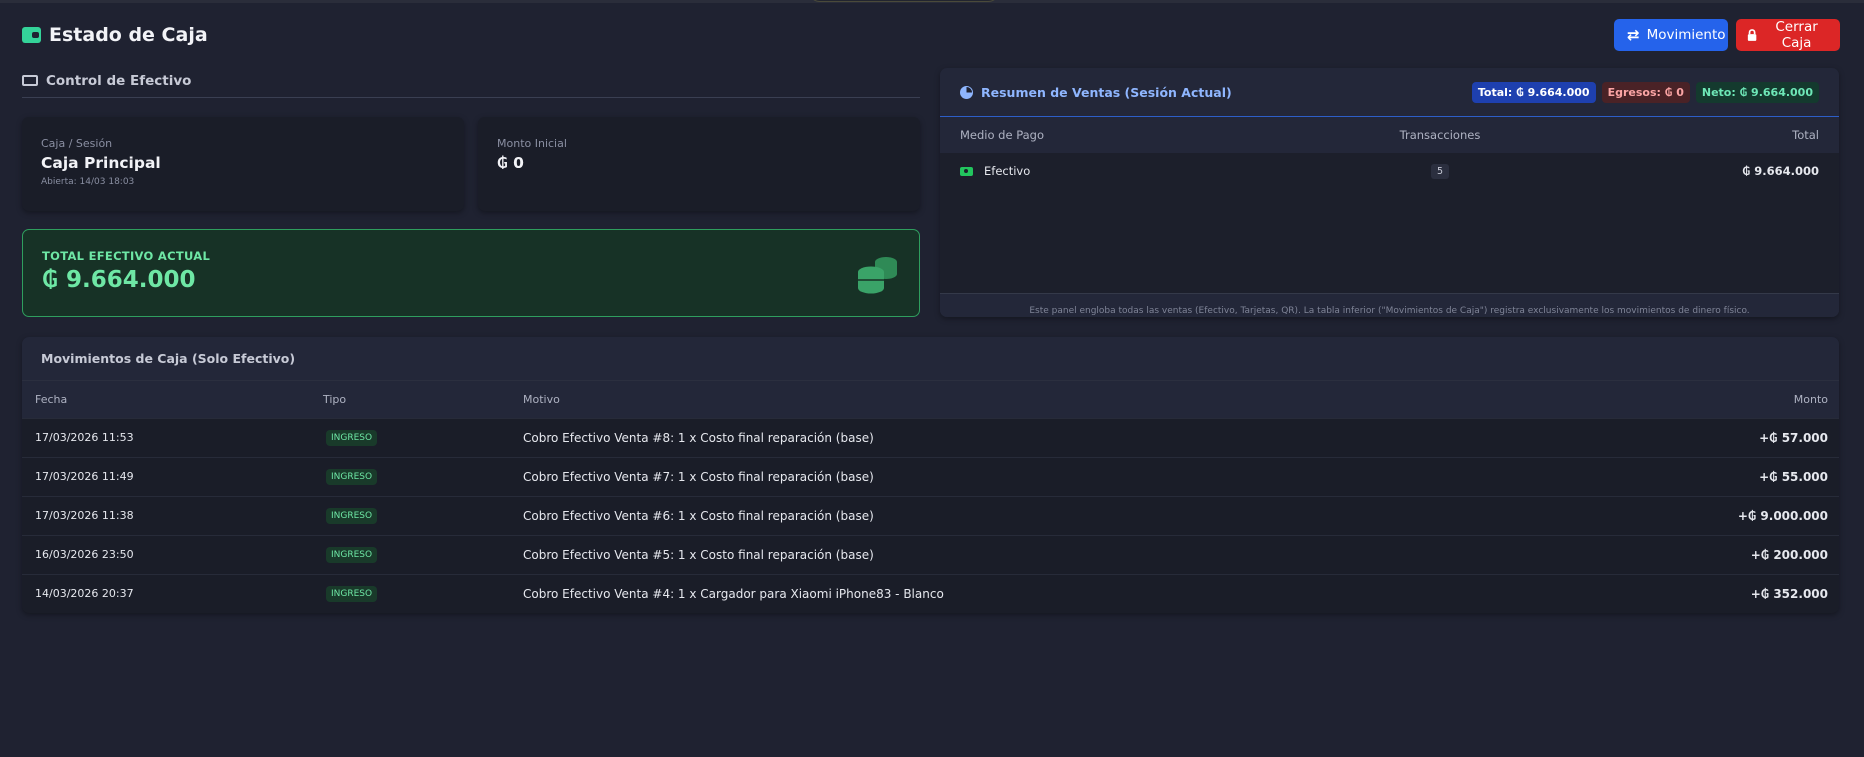  What do you see at coordinates (1703, 476) in the screenshot?
I see `movement-amount: +₲ 55.000` at bounding box center [1703, 476].